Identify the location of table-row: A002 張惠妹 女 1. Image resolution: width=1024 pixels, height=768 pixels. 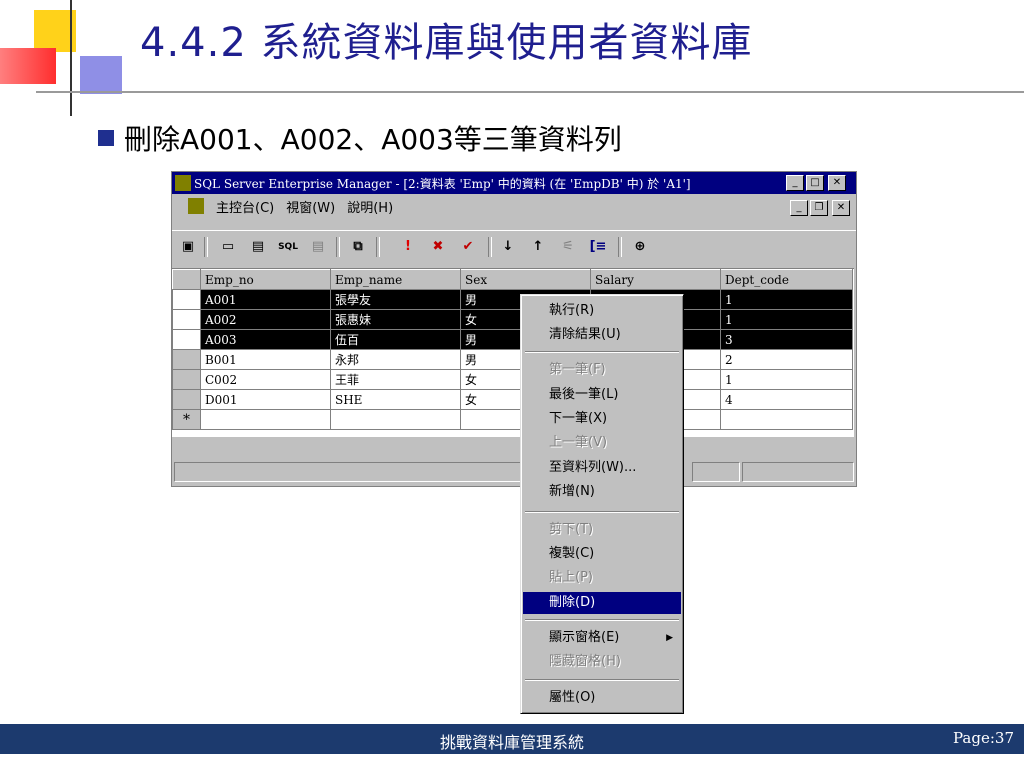
(512, 319).